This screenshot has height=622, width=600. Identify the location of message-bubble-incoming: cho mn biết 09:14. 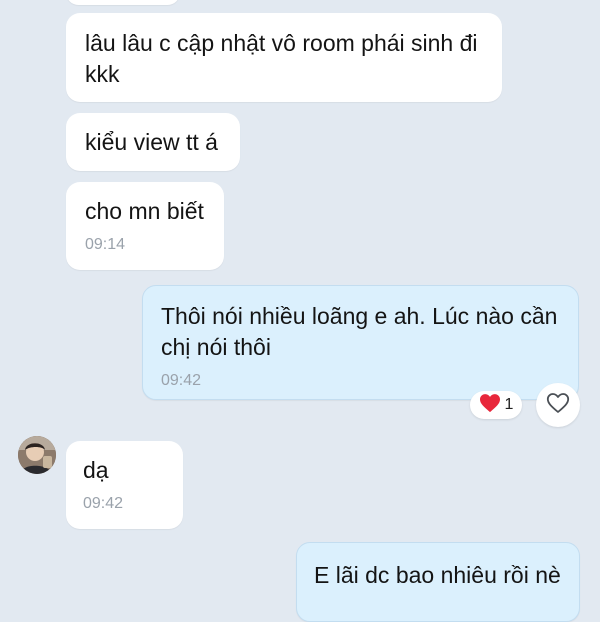
(145, 226).